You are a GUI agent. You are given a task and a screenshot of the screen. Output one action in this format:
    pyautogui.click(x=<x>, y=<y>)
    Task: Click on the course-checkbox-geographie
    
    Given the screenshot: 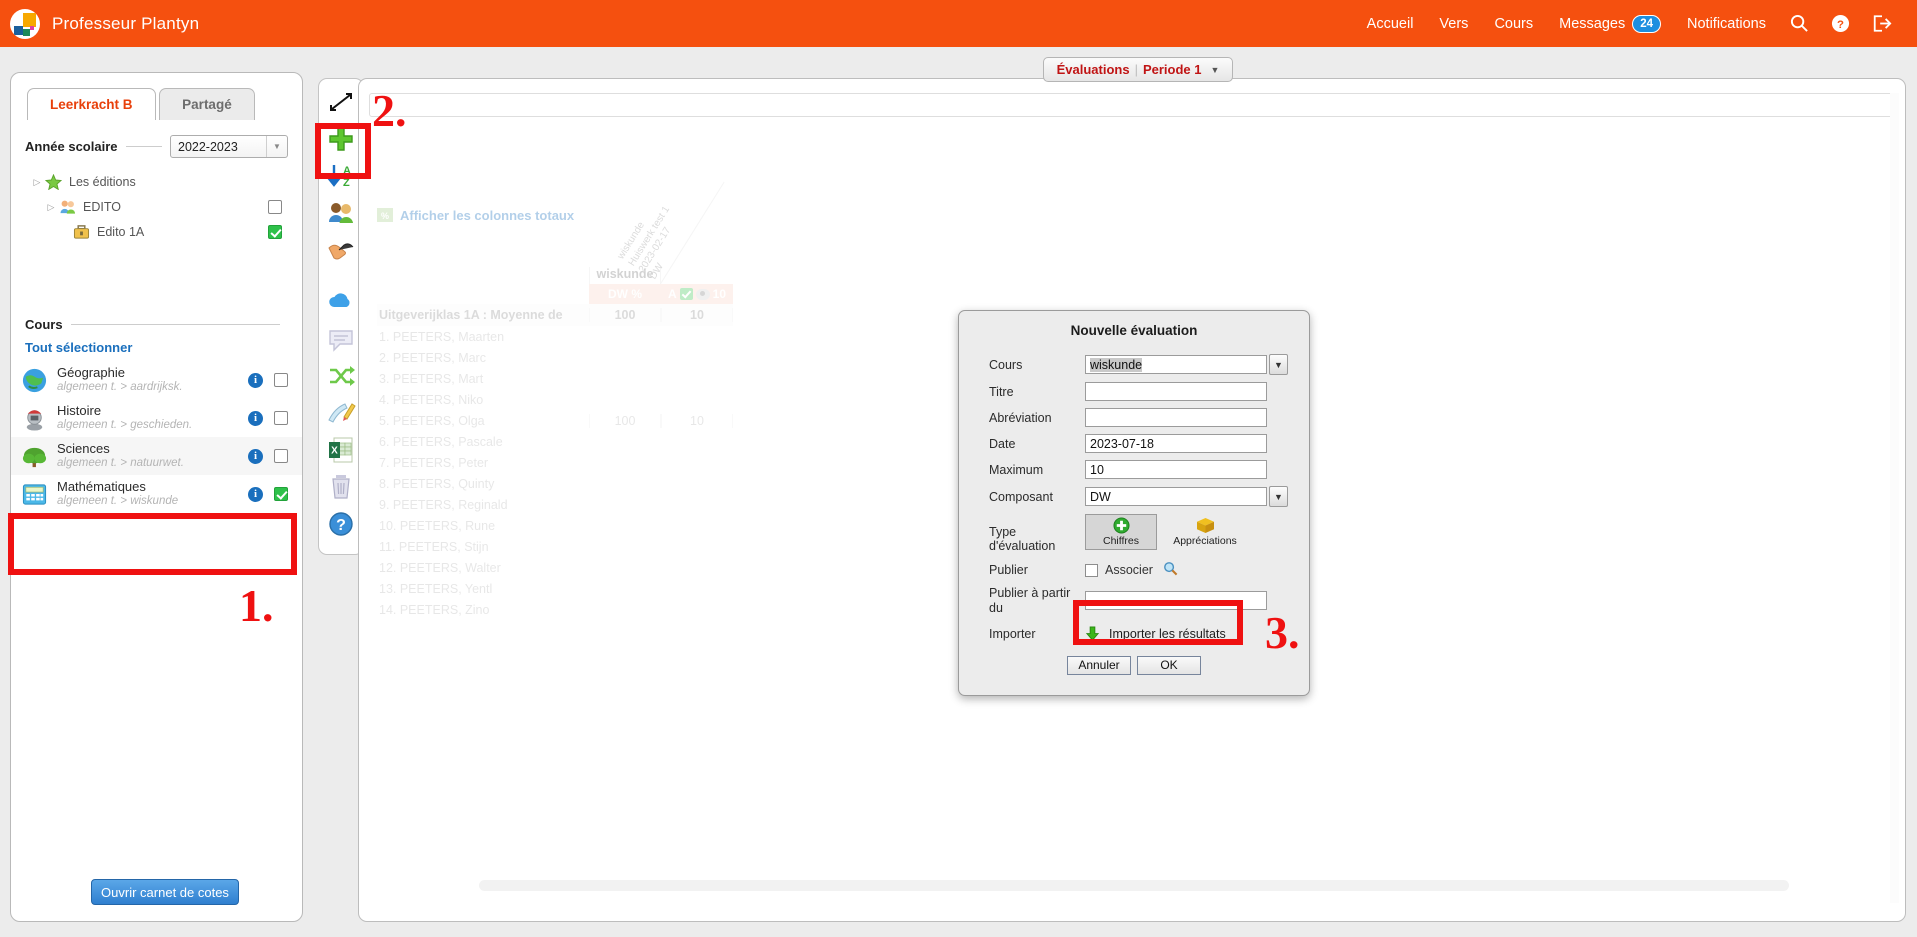 What is the action you would take?
    pyautogui.click(x=281, y=380)
    